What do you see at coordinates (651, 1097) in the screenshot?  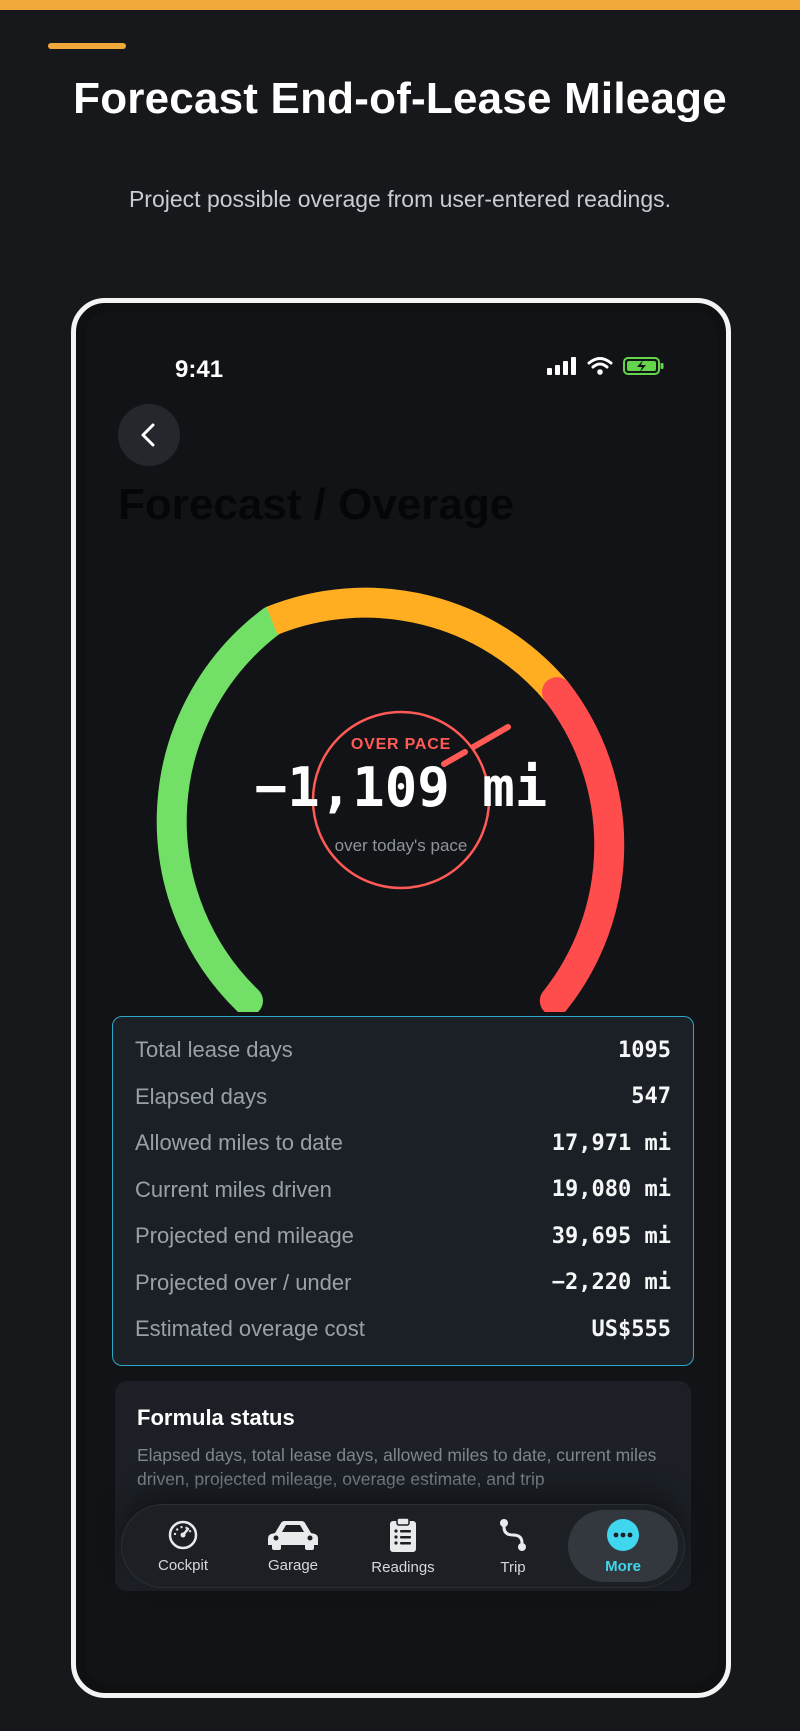 I see `stat-value: 547` at bounding box center [651, 1097].